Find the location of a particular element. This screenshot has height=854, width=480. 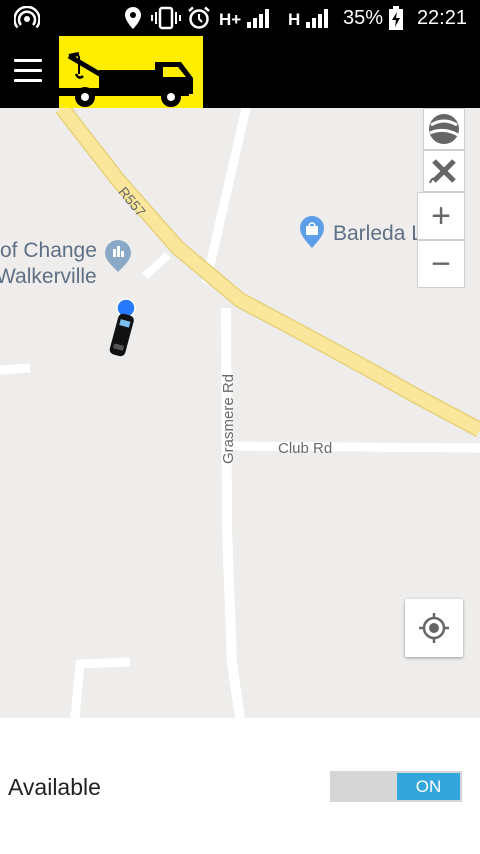

satellite-view-button is located at coordinates (444, 171).